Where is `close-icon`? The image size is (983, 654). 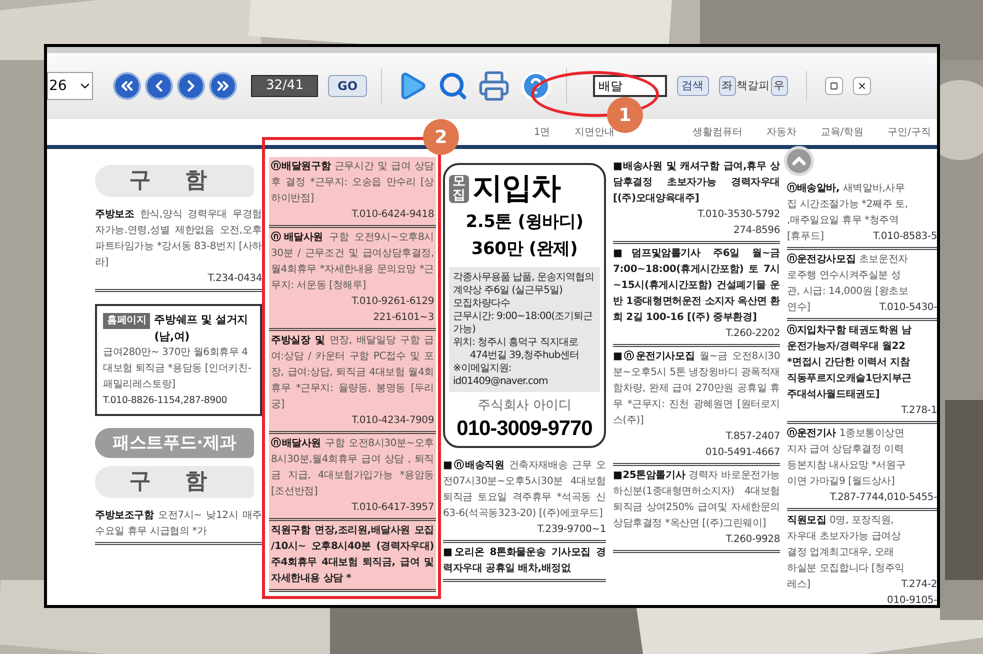
close-icon is located at coordinates (861, 86).